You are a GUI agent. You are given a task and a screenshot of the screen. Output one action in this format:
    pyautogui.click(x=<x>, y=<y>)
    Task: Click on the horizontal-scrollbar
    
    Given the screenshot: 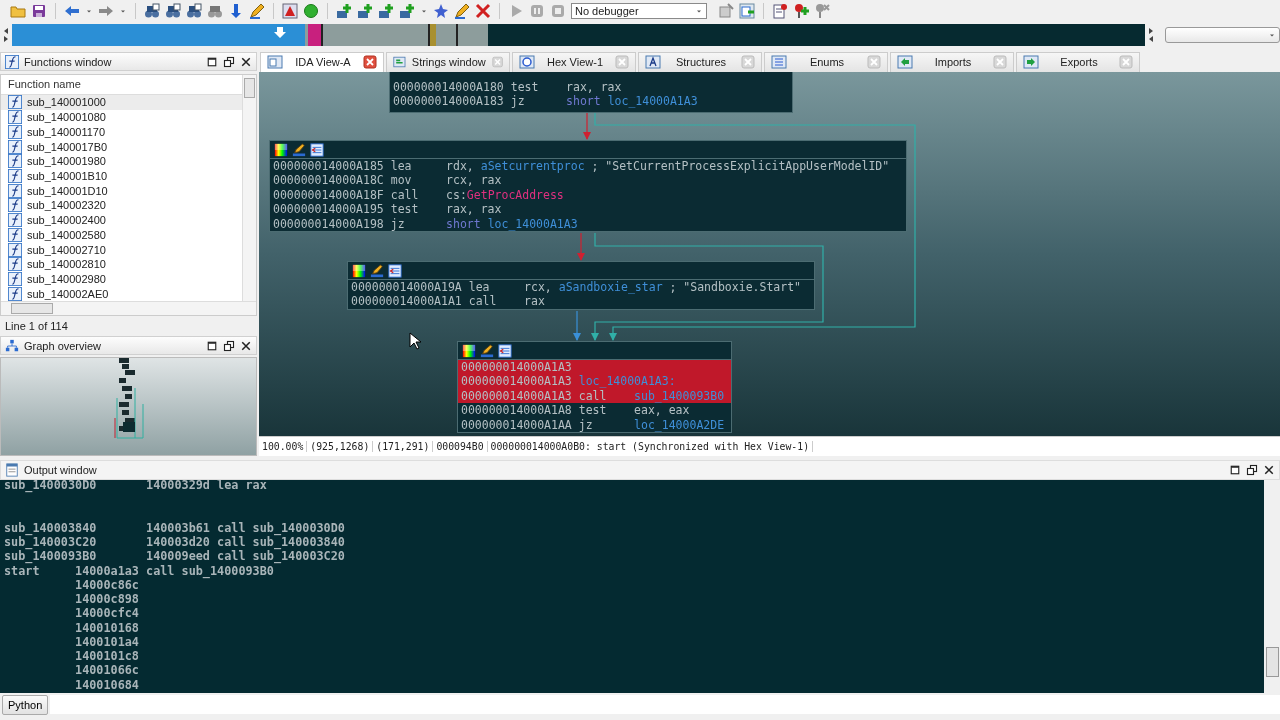 What is the action you would take?
    pyautogui.click(x=128, y=308)
    